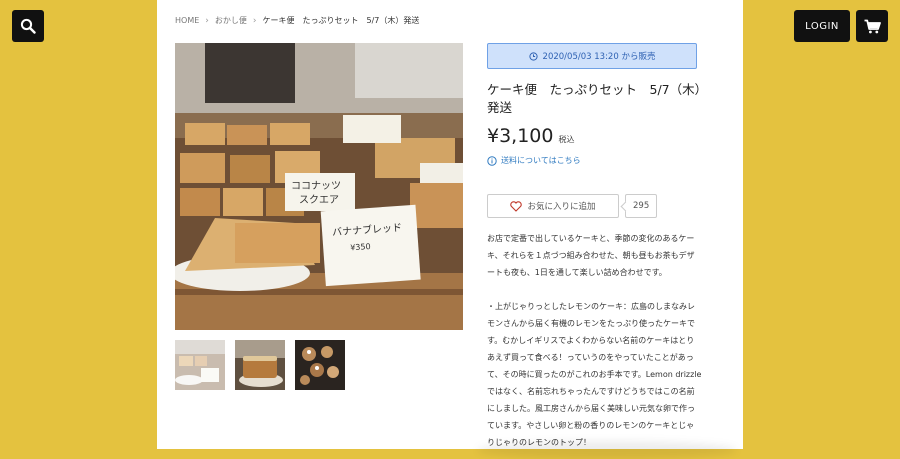 Image resolution: width=900 pixels, height=459 pixels. What do you see at coordinates (591, 408) in the screenshot?
I see `description-line: にしました。風工房さんから届く美味しい元気な卵で作っ` at bounding box center [591, 408].